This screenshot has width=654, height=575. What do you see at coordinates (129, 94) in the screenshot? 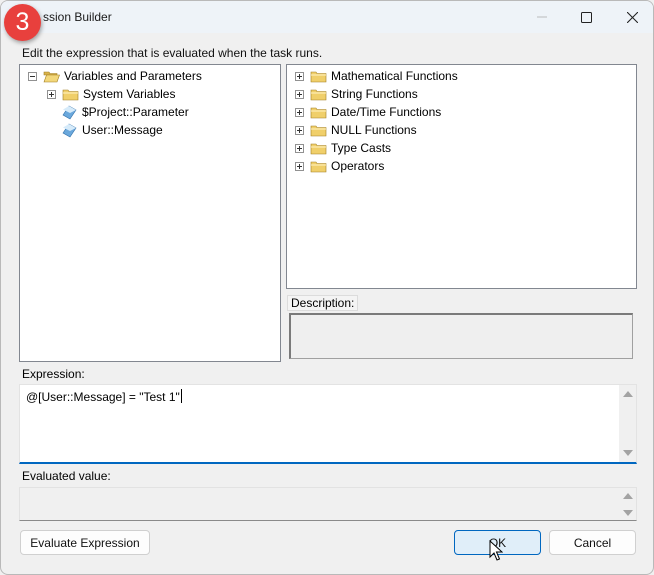
I see `tree-label: System Variables` at bounding box center [129, 94].